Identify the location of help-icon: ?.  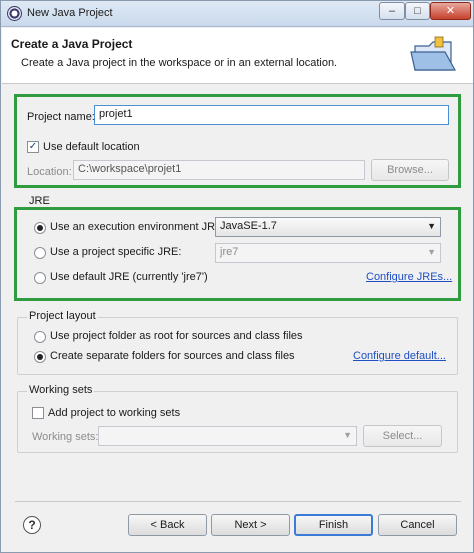
(32, 525).